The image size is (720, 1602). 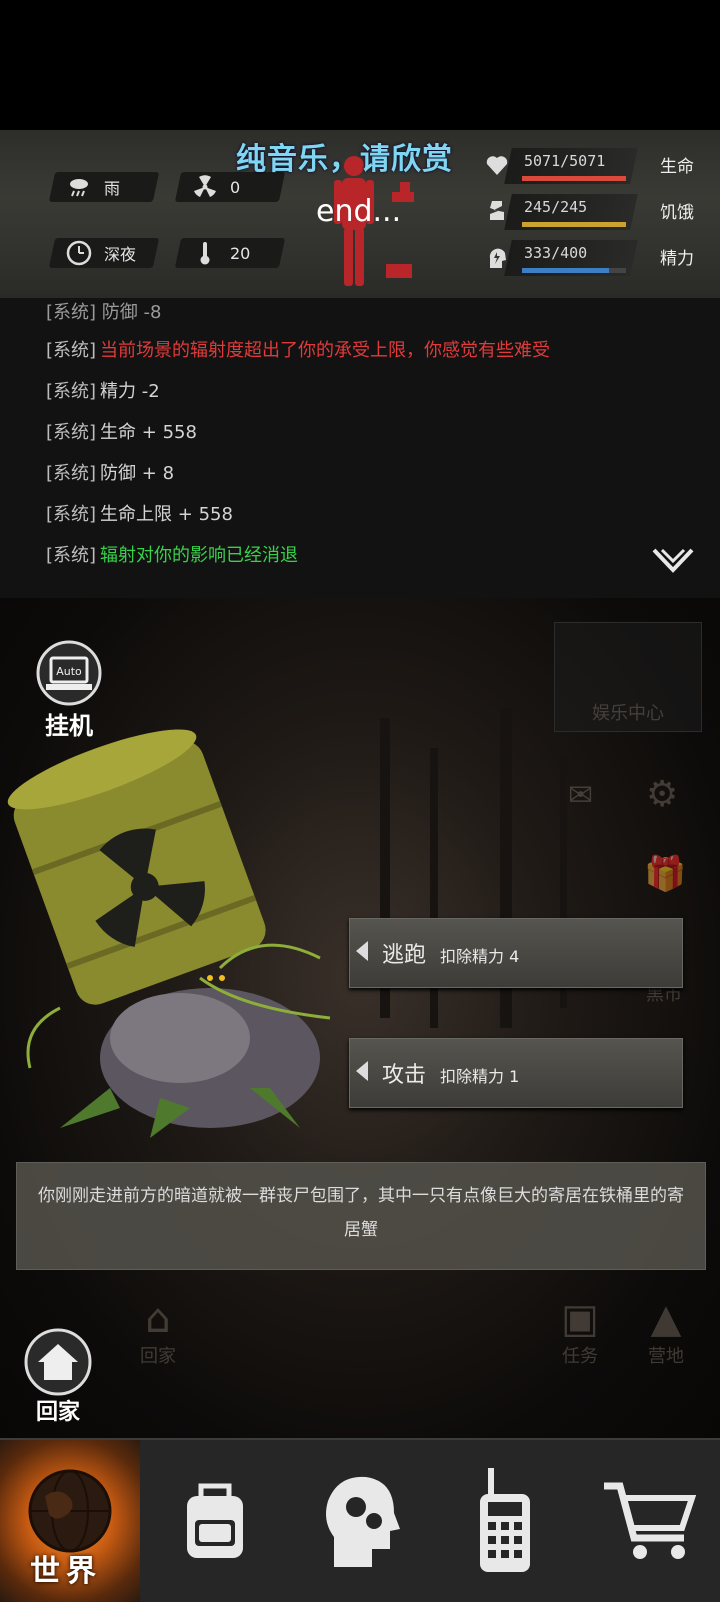 I want to click on log-line: [系统] 当前场景的辐射度超出了你的承受上限，你感觉有些难受, so click(x=298, y=348).